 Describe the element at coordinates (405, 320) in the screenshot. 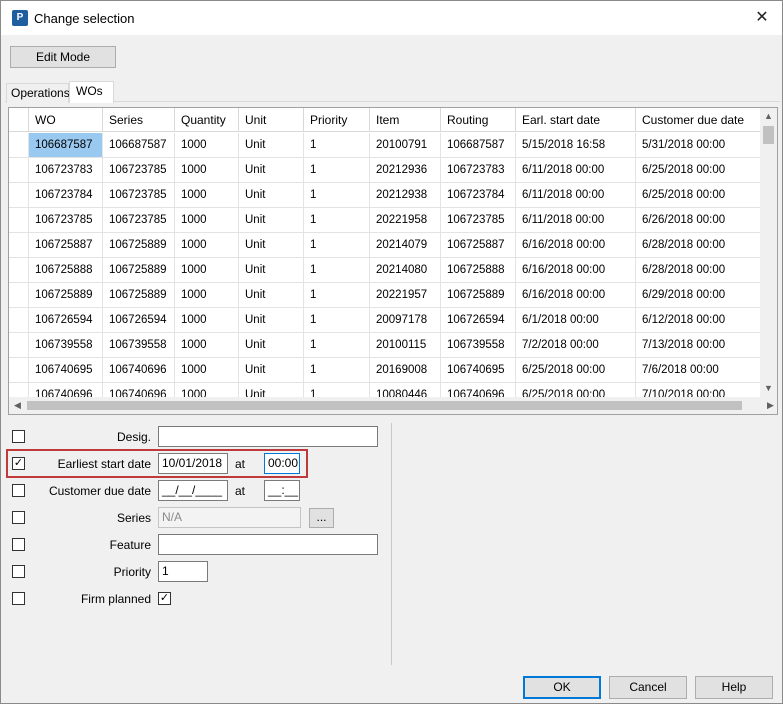

I see `table-cell: 20097178` at that location.